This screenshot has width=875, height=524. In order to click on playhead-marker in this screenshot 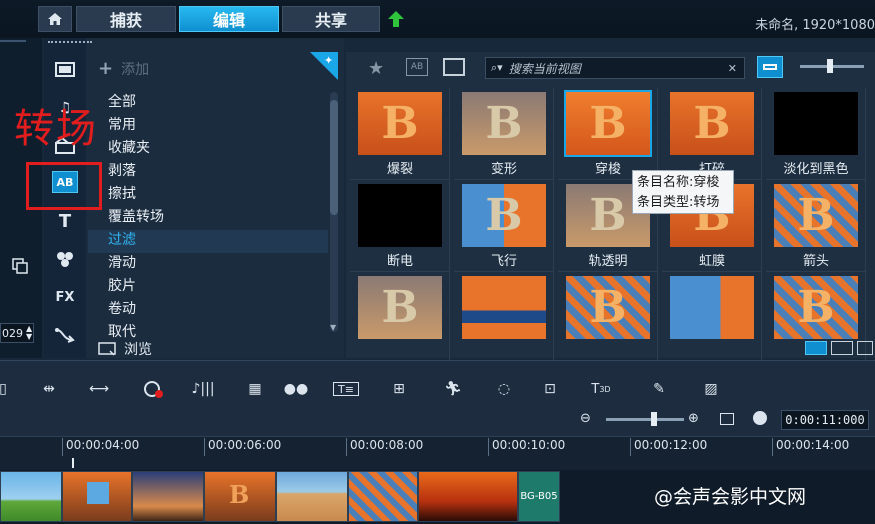, I will do `click(73, 463)`.